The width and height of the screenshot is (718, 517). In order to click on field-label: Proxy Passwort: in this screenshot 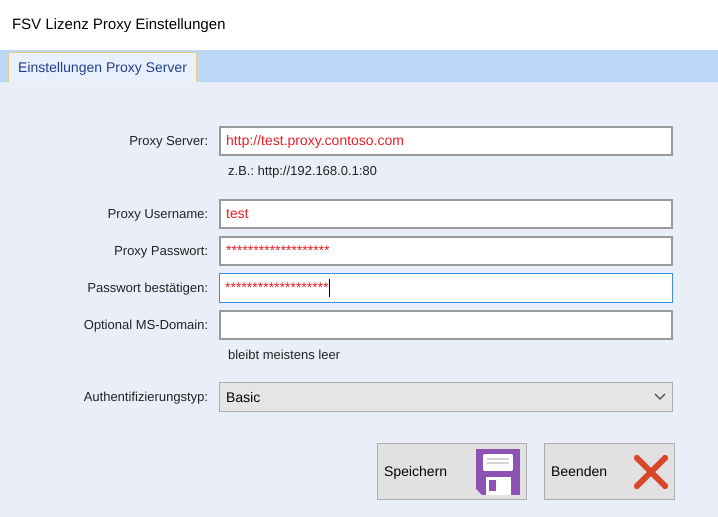, I will do `click(161, 251)`.